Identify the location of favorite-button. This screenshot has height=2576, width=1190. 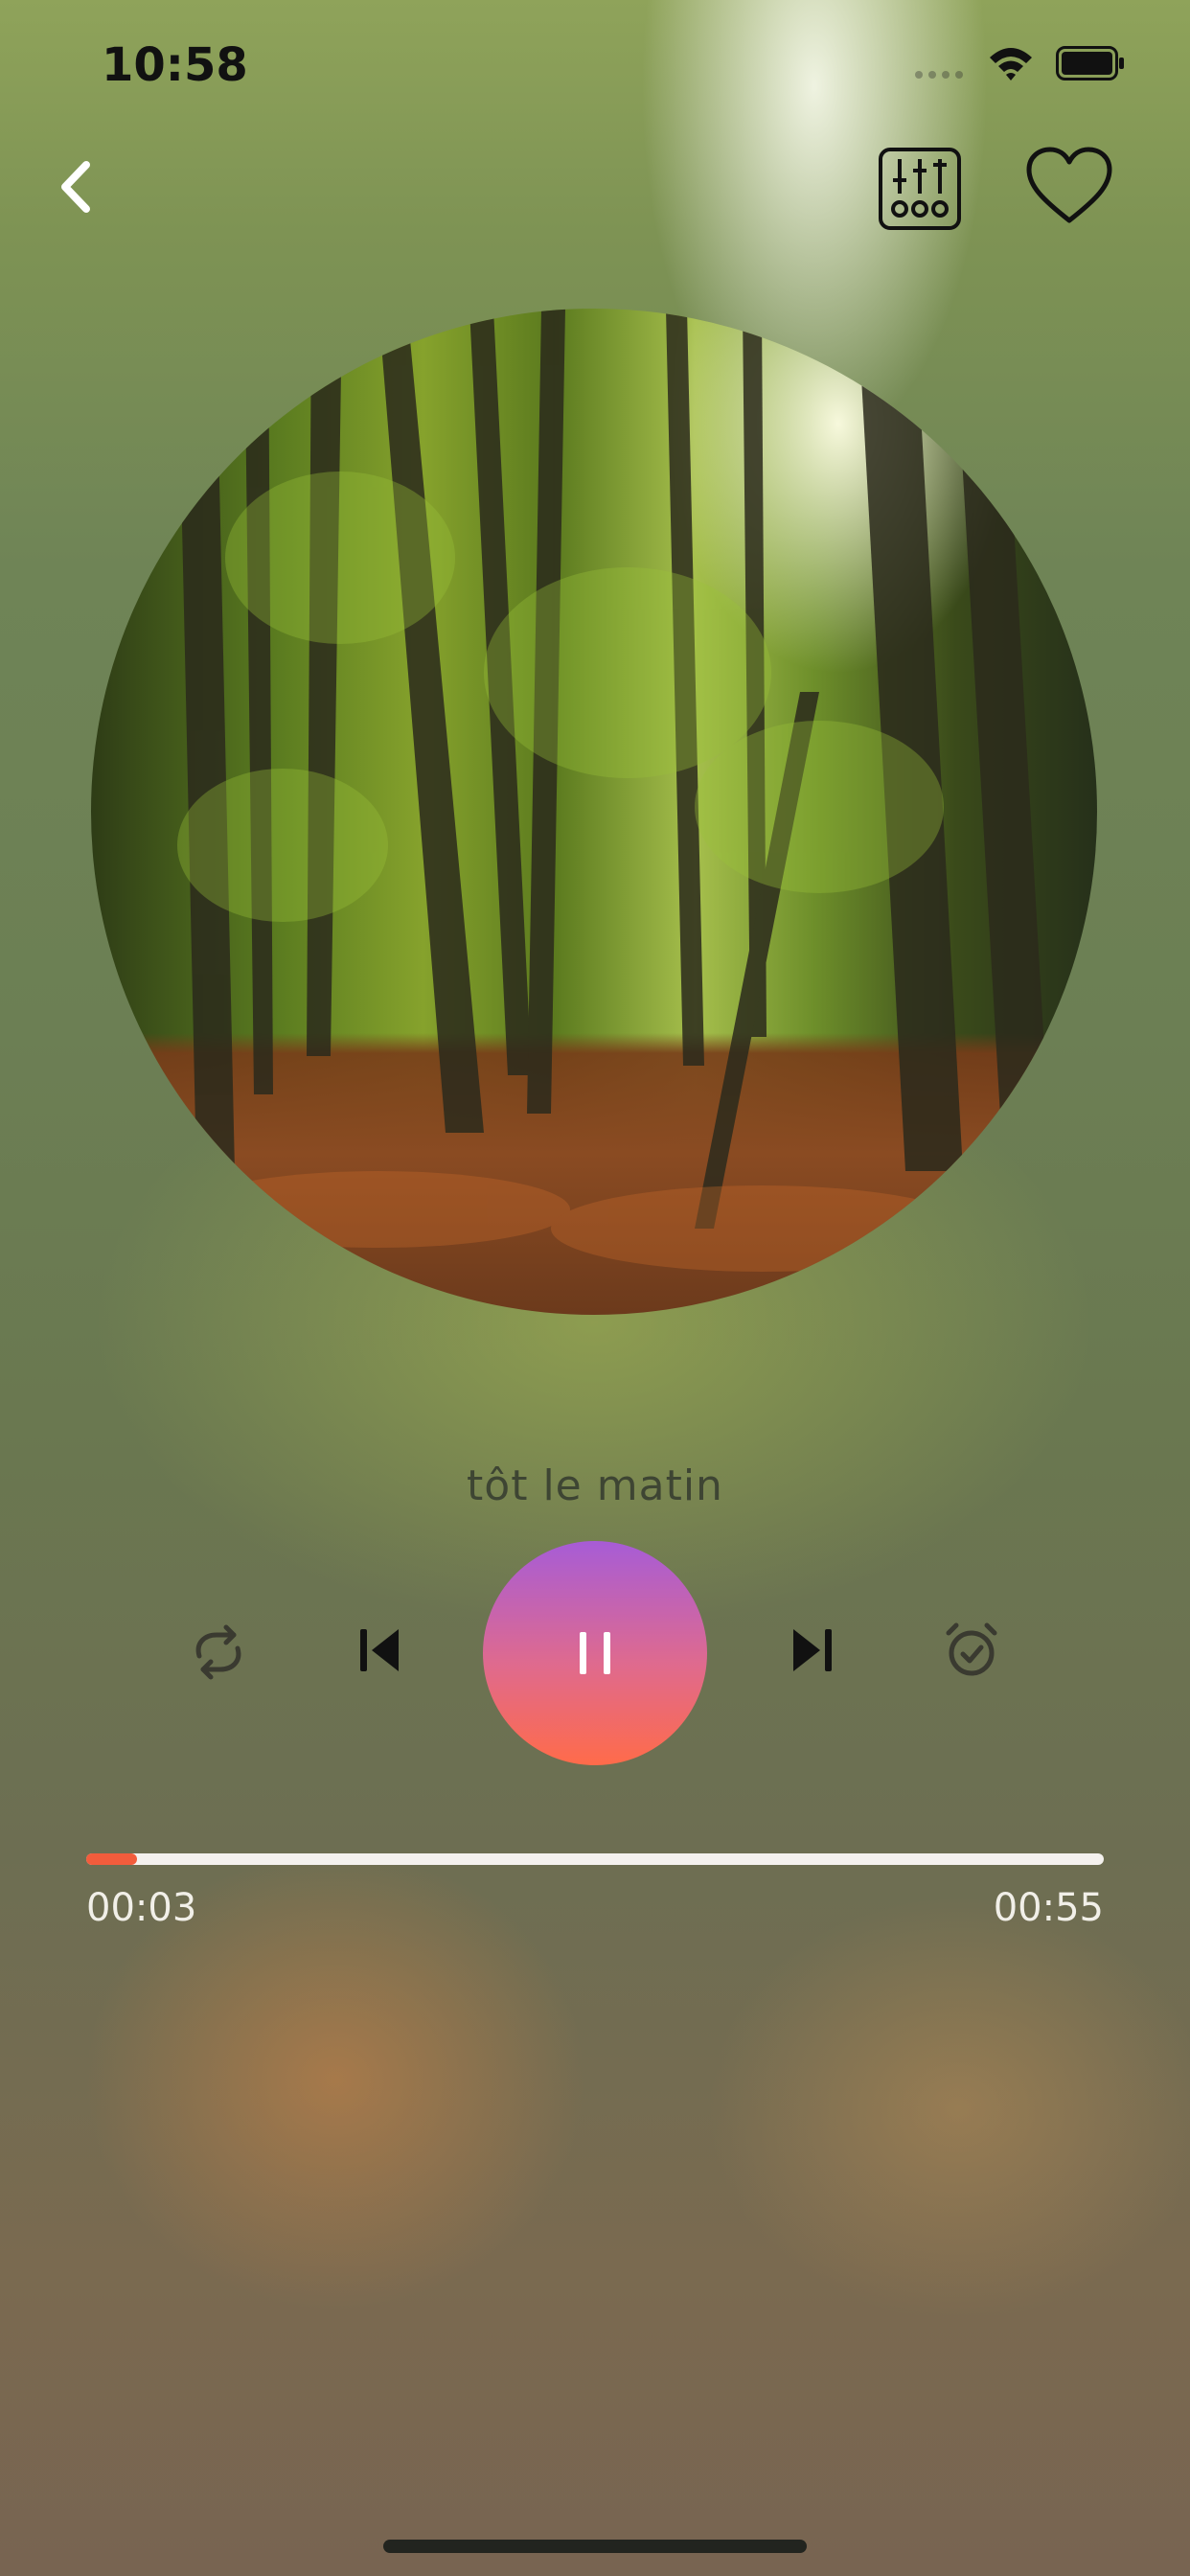
(1069, 187).